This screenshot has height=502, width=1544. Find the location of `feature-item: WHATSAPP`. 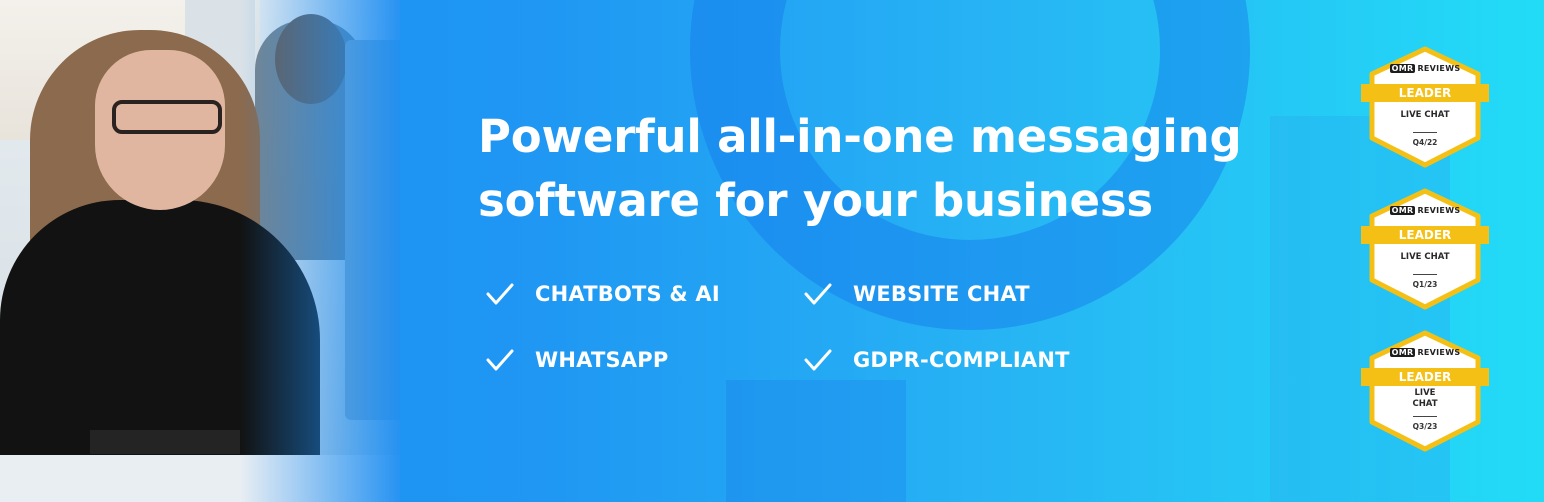

feature-item: WHATSAPP is located at coordinates (645, 360).